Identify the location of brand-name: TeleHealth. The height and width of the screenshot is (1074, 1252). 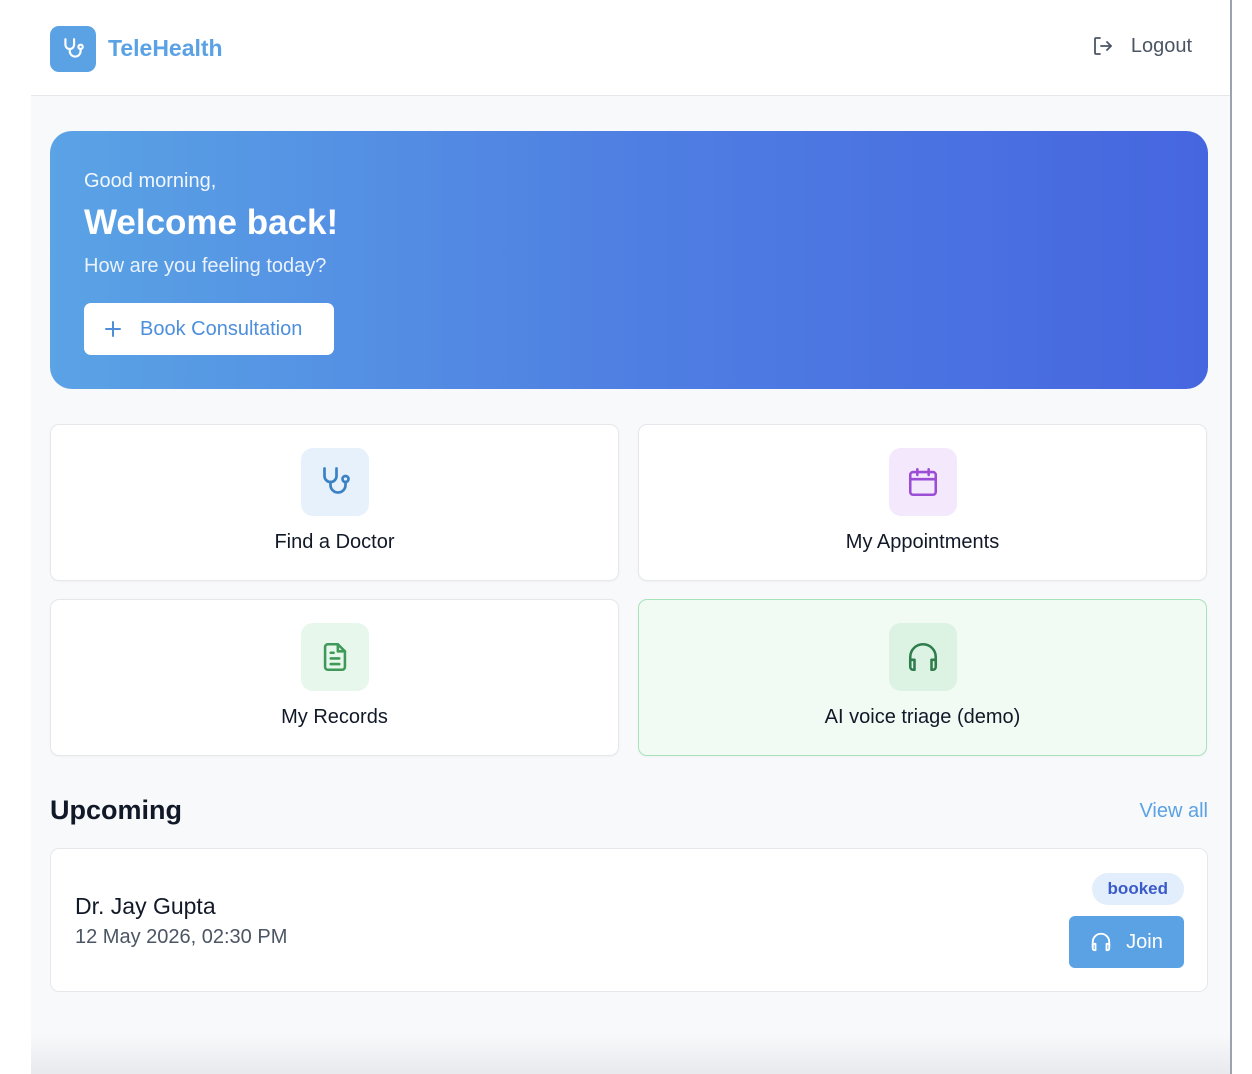
(165, 48).